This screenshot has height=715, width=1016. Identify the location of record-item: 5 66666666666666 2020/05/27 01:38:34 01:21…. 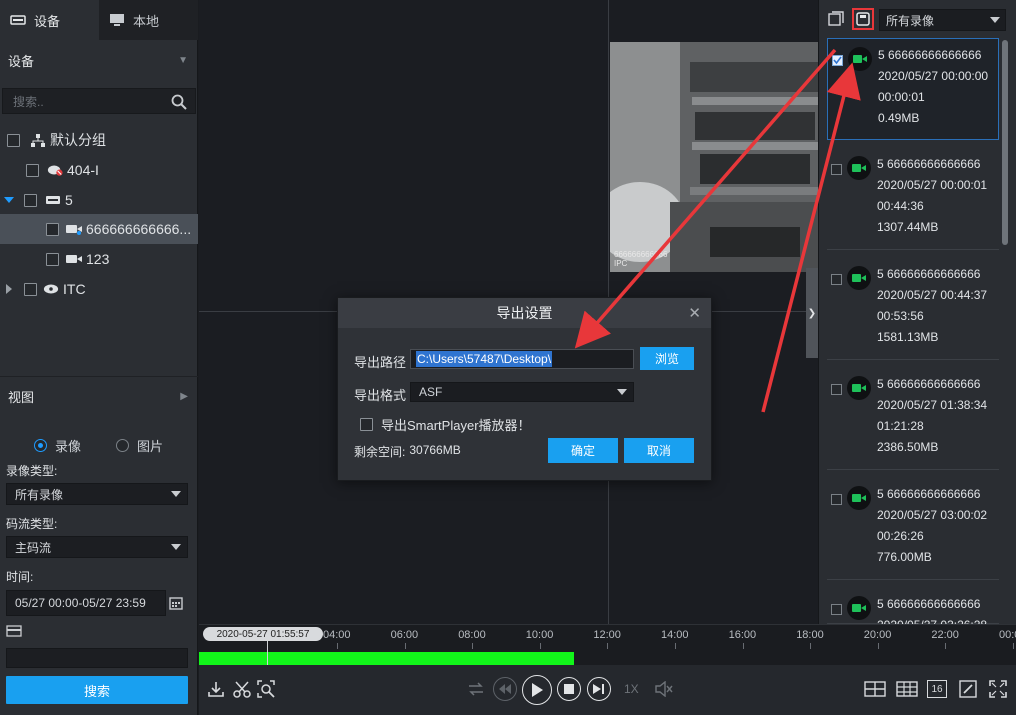
(913, 419).